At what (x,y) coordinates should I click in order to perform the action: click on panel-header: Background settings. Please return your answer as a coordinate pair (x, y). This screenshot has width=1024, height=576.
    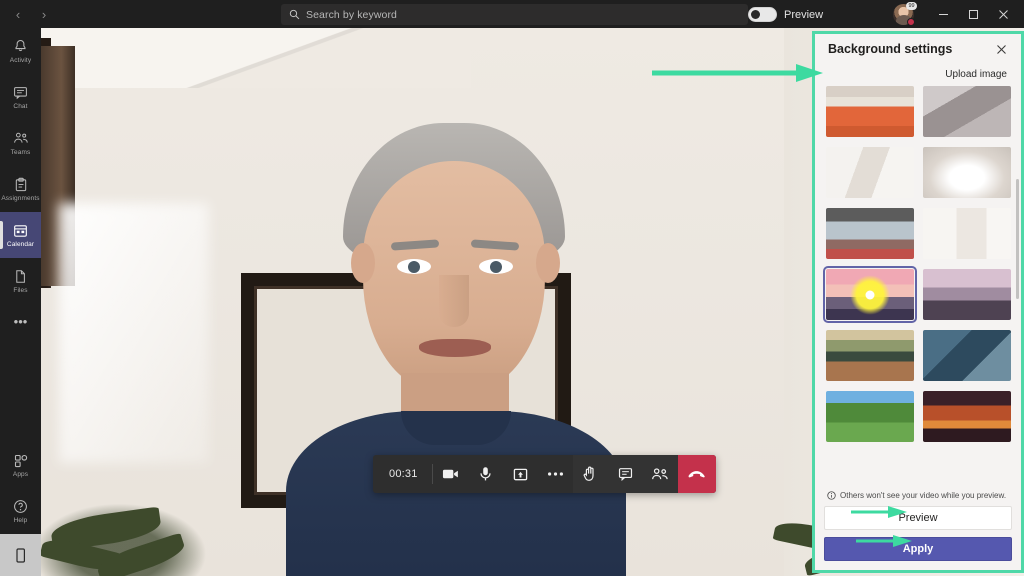
    Looking at the image, I should click on (918, 49).